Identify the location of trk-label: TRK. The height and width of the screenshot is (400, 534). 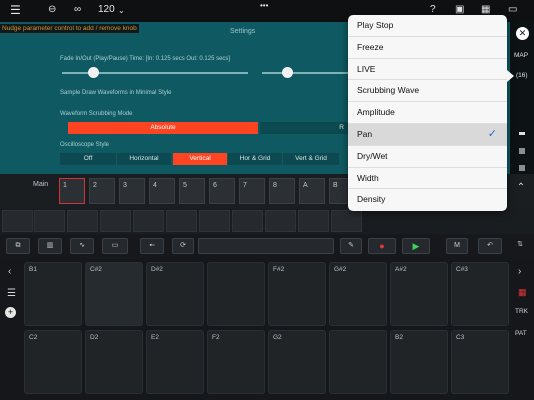
(521, 311).